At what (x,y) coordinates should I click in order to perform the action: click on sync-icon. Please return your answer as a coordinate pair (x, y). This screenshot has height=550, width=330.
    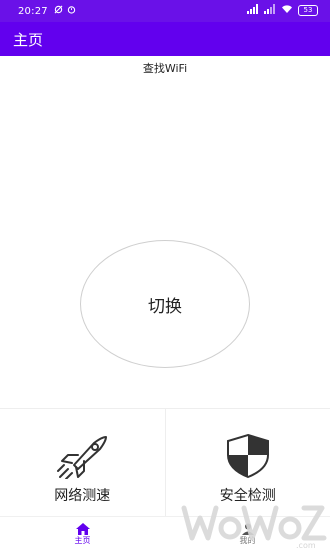
    Looking at the image, I should click on (58, 11).